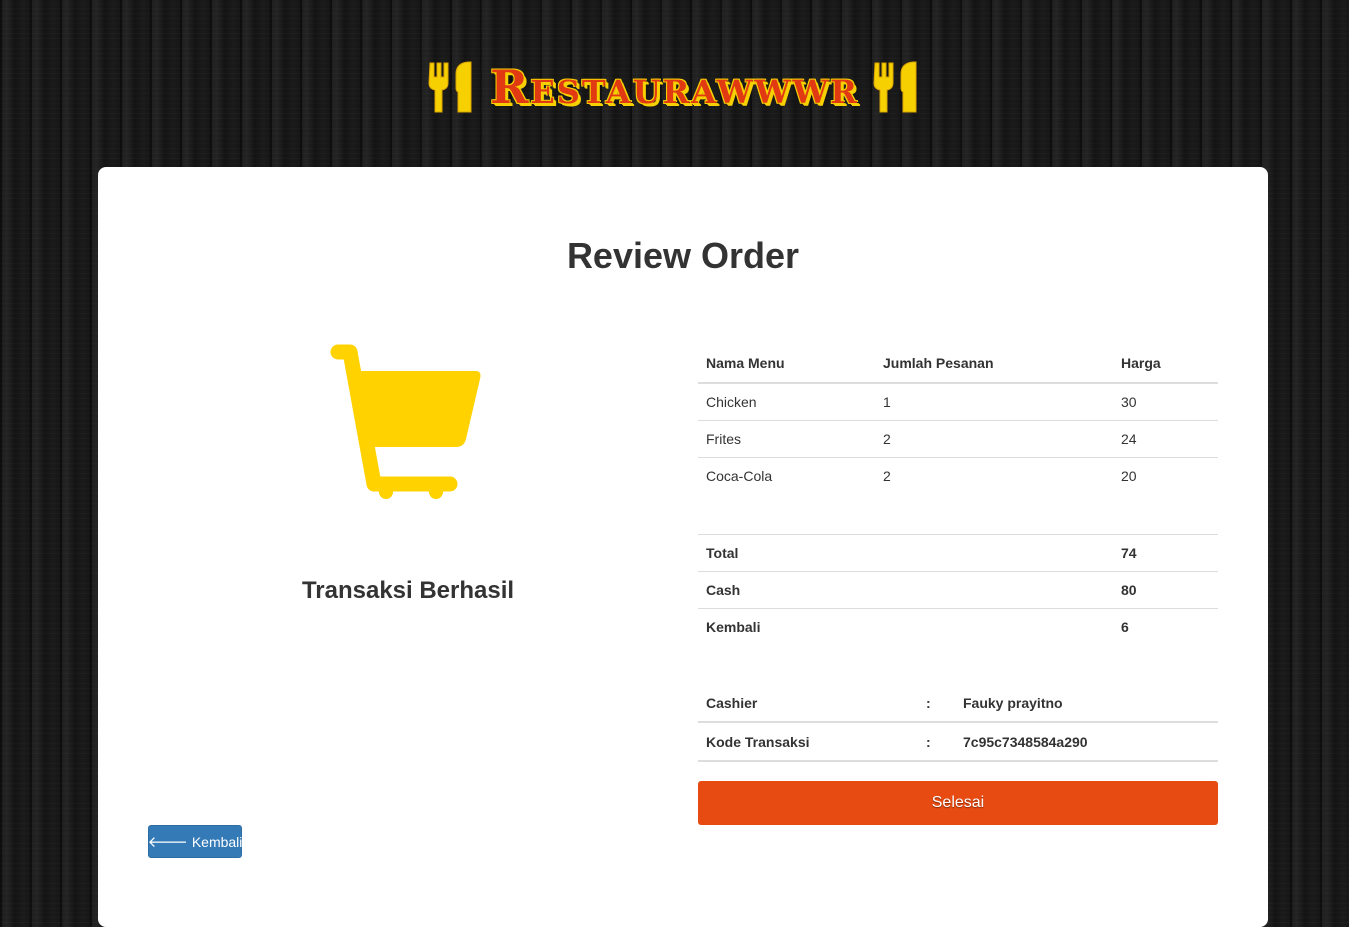 The image size is (1349, 927). Describe the element at coordinates (786, 553) in the screenshot. I see `total-label: Total` at that location.